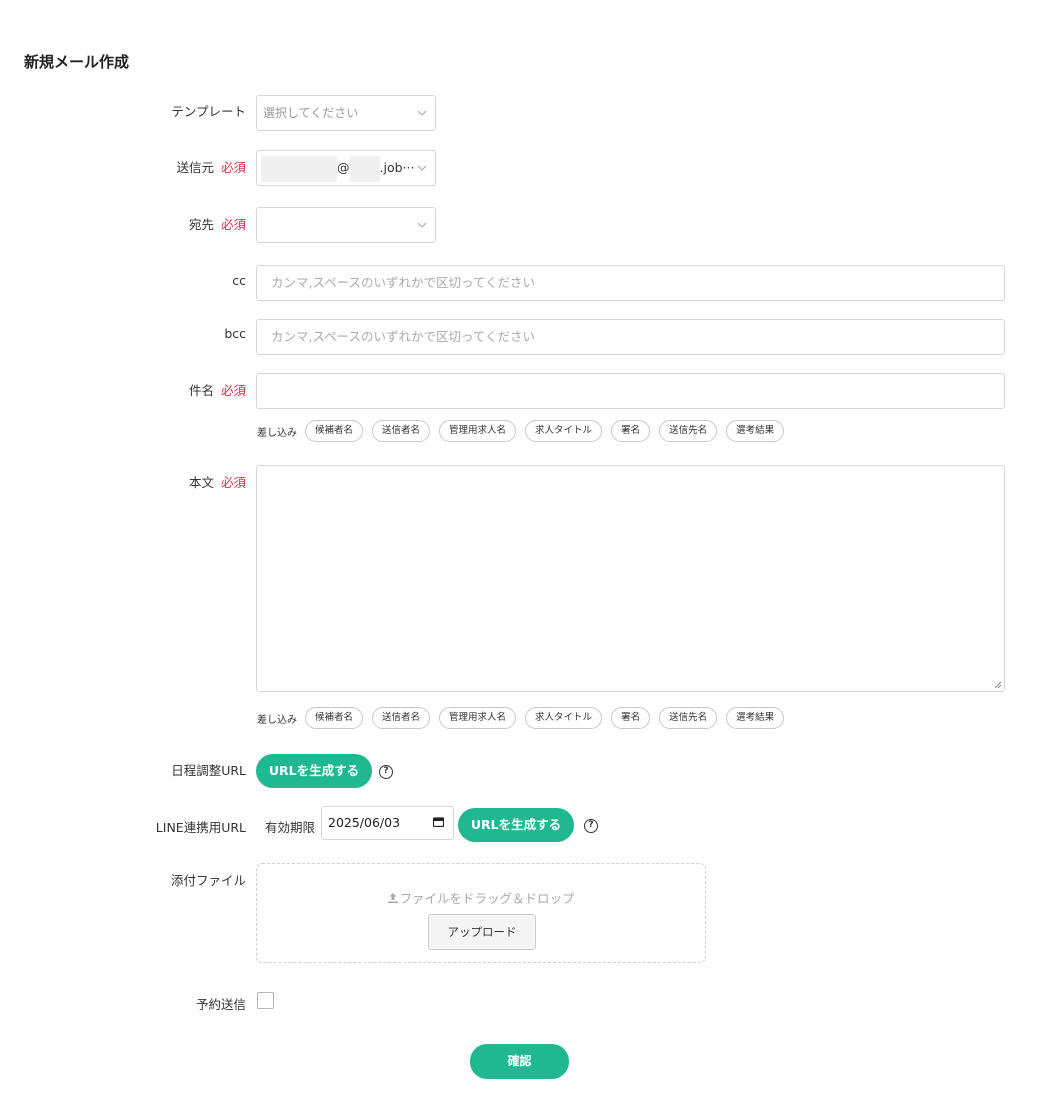  I want to click on body-label: 本文 必須, so click(217, 482).